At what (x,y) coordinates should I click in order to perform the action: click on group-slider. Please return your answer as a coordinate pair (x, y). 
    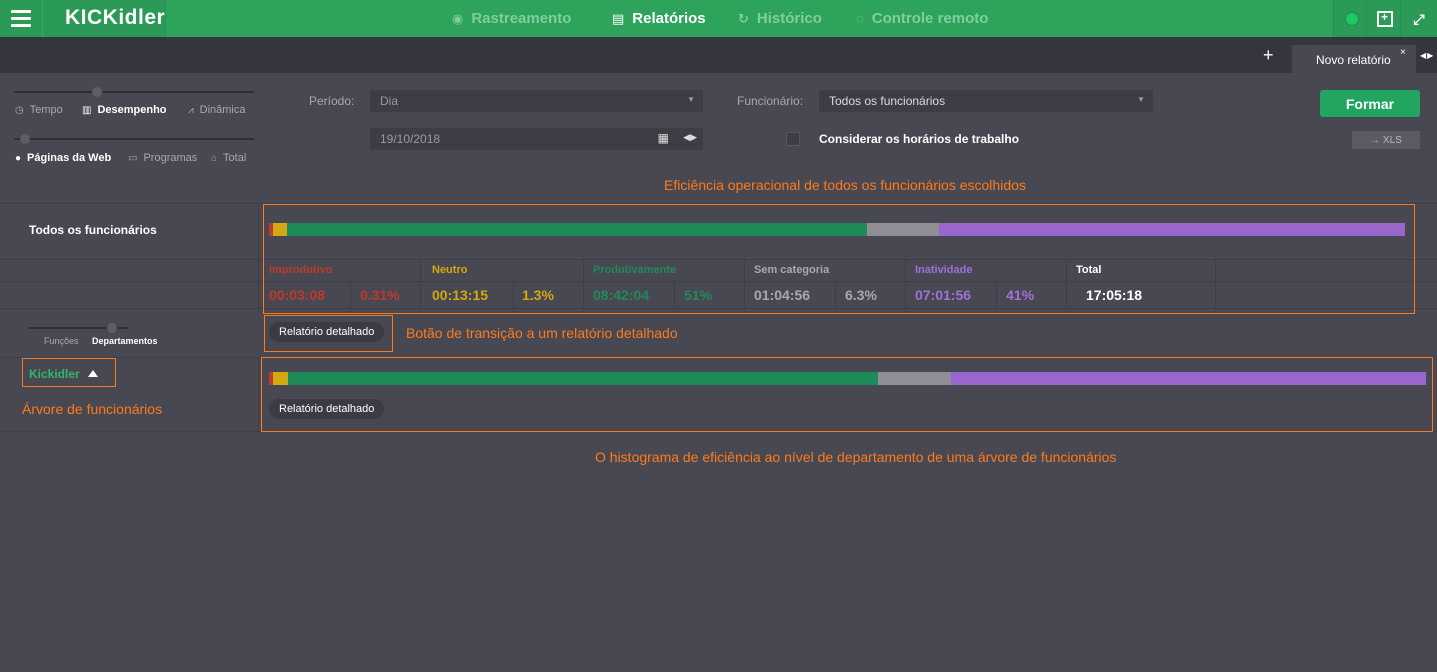
    Looking at the image, I should click on (79, 328).